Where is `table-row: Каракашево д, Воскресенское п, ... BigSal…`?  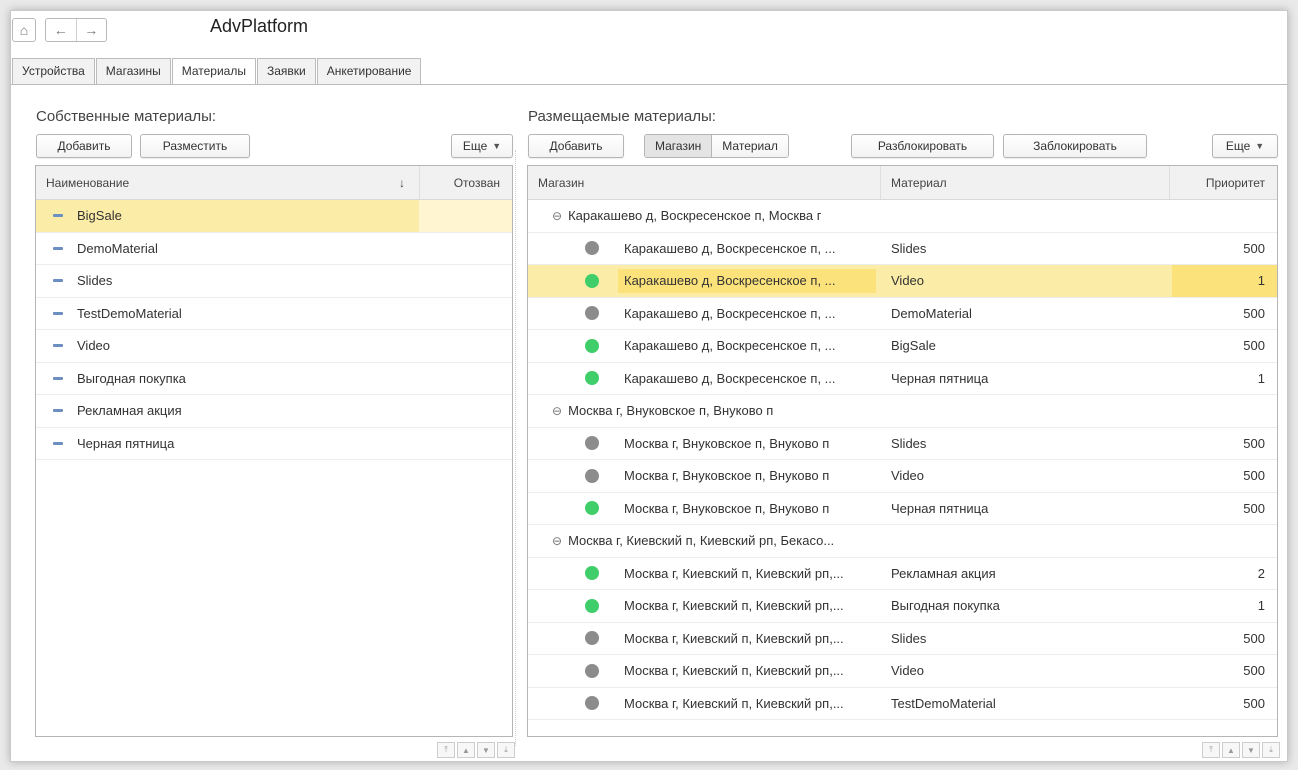 table-row: Каракашево д, Воскресенское п, ... BigSal… is located at coordinates (902, 346).